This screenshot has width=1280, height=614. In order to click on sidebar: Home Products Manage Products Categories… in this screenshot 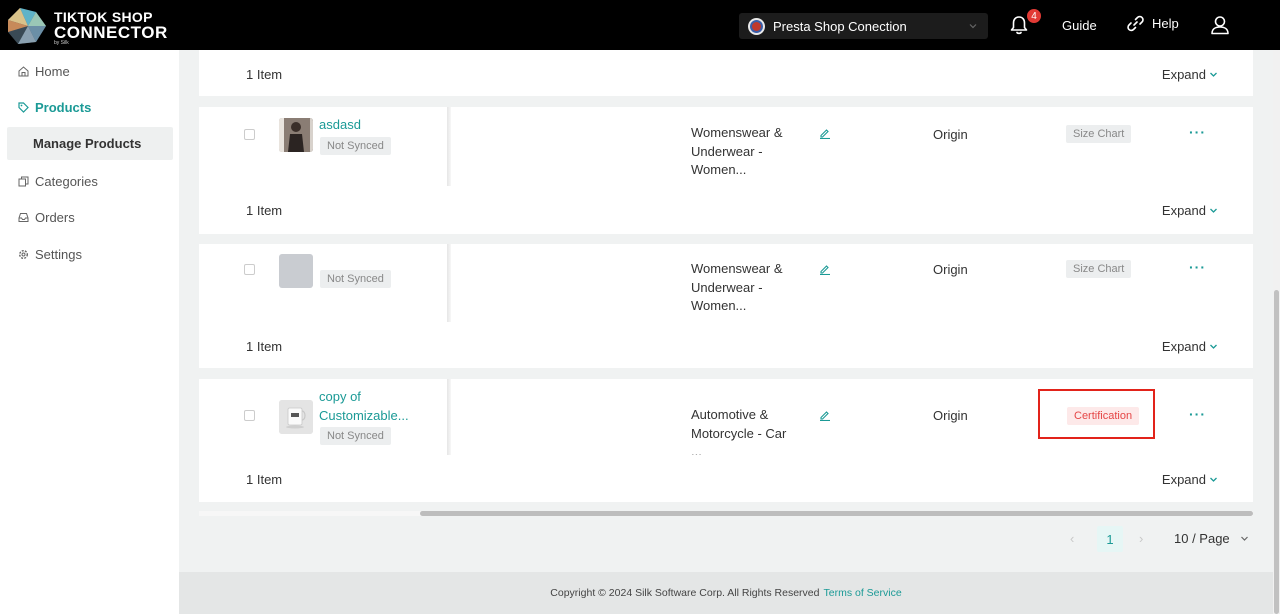, I will do `click(89, 332)`.